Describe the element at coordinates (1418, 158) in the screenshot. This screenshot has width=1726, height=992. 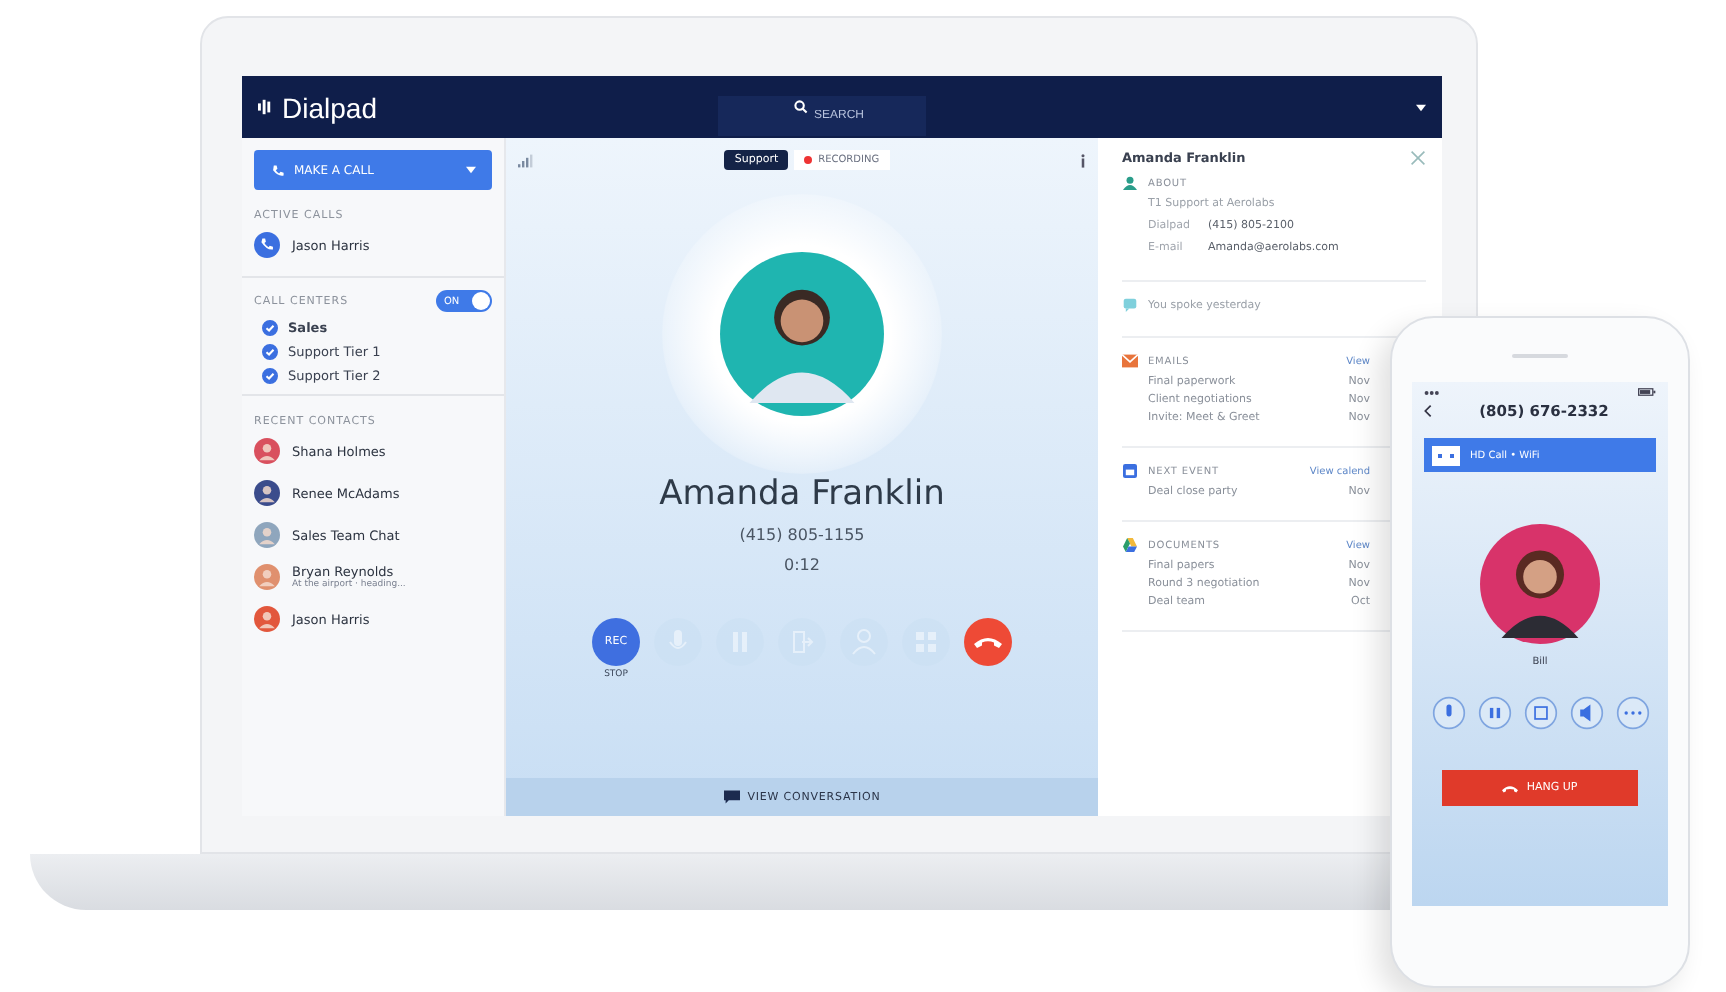
I see `close-icon` at that location.